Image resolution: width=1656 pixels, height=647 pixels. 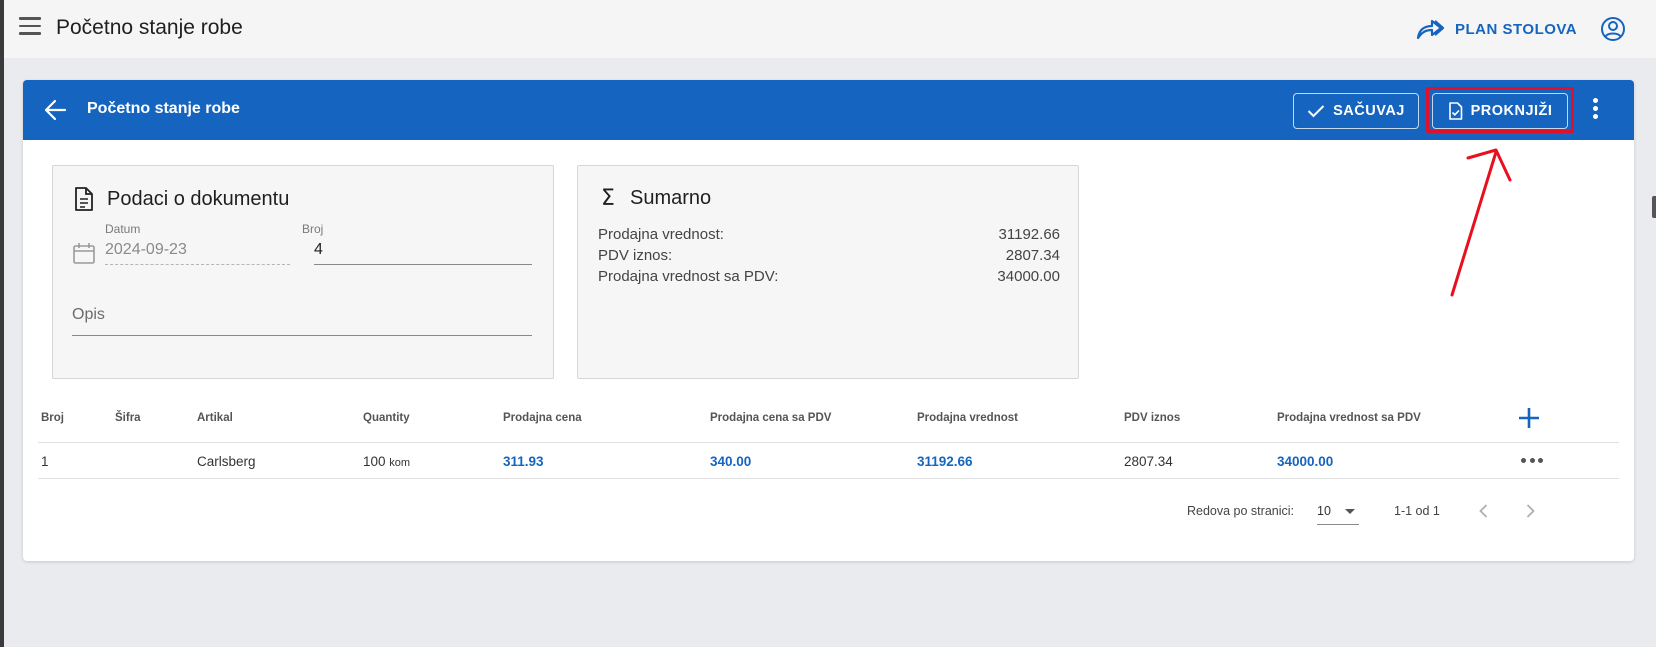 What do you see at coordinates (1369, 111) in the screenshot?
I see `save-label: SAČUVAJ` at bounding box center [1369, 111].